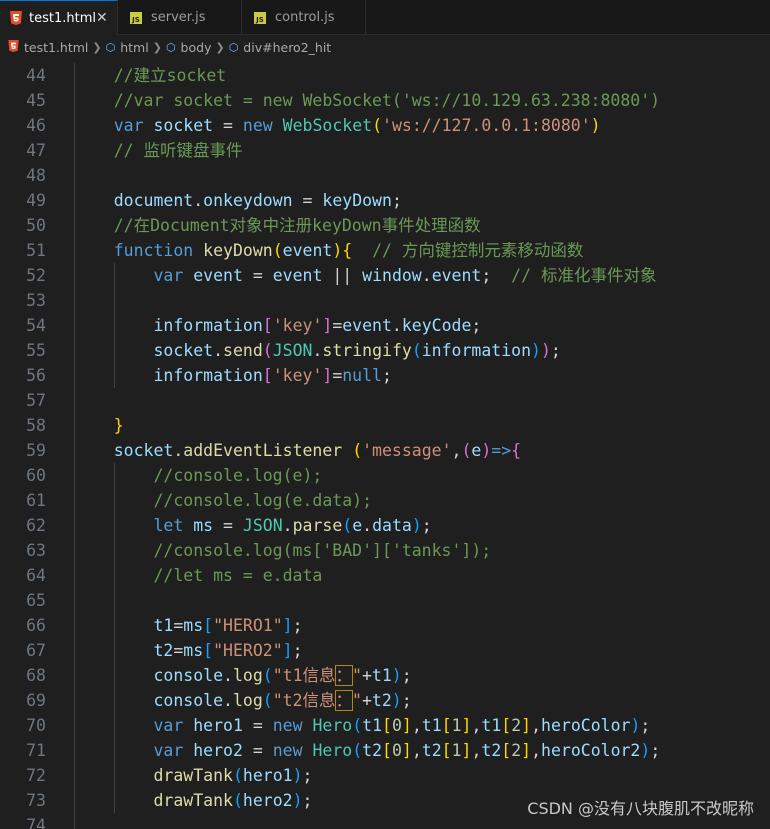 The width and height of the screenshot is (770, 829). Describe the element at coordinates (36, 400) in the screenshot. I see `line-number: 57` at that location.